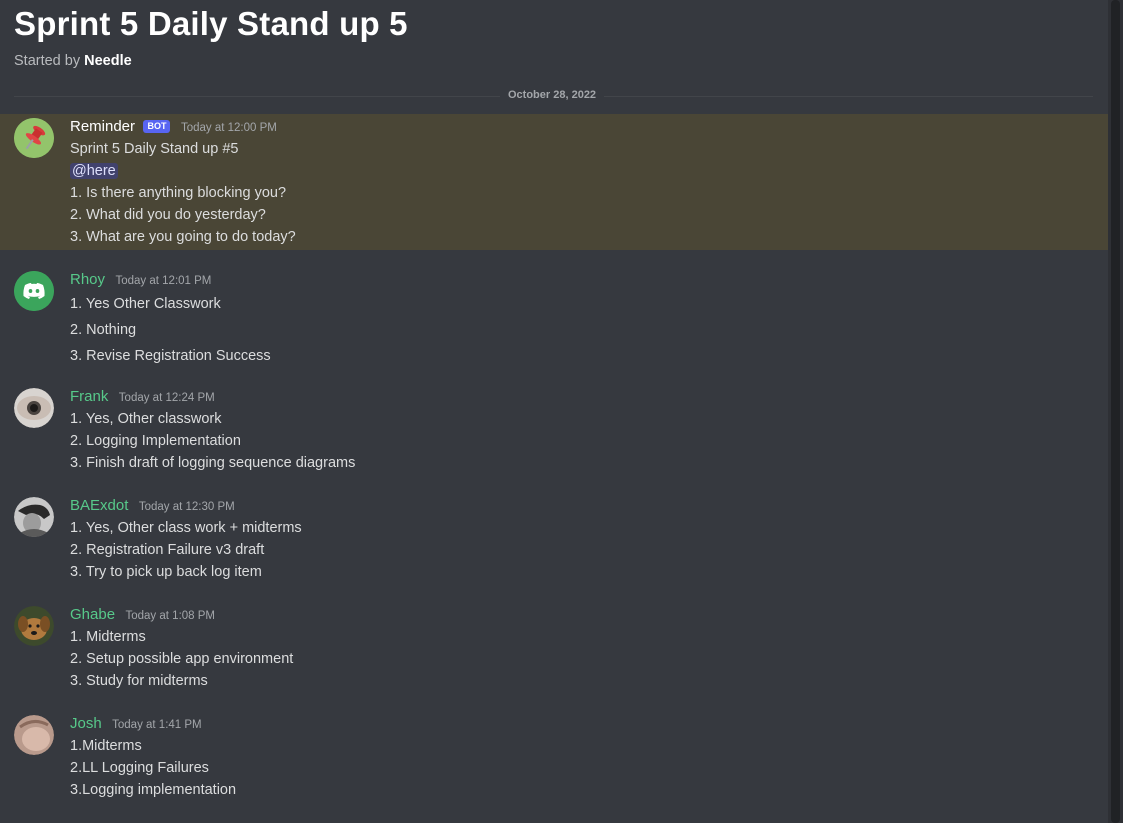 This screenshot has width=1123, height=823. What do you see at coordinates (211, 61) in the screenshot?
I see `thread-starter: Started by Needle` at bounding box center [211, 61].